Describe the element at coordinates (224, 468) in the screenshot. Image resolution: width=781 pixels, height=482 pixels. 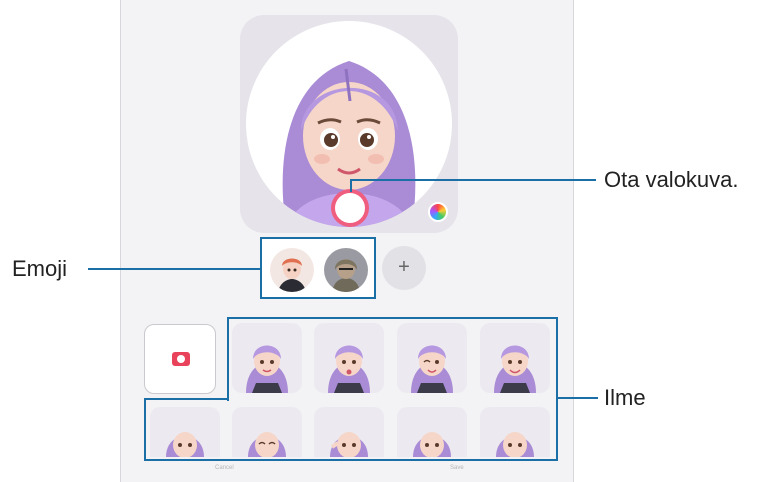
I see `cancel-button: Cancel` at that location.